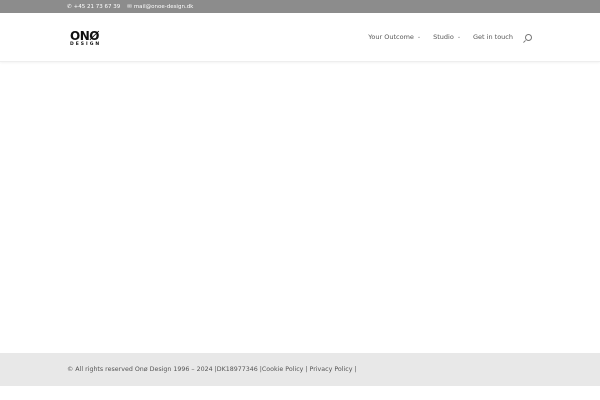 The width and height of the screenshot is (600, 400). I want to click on cookie-policy-link: Cookie Policy, so click(283, 369).